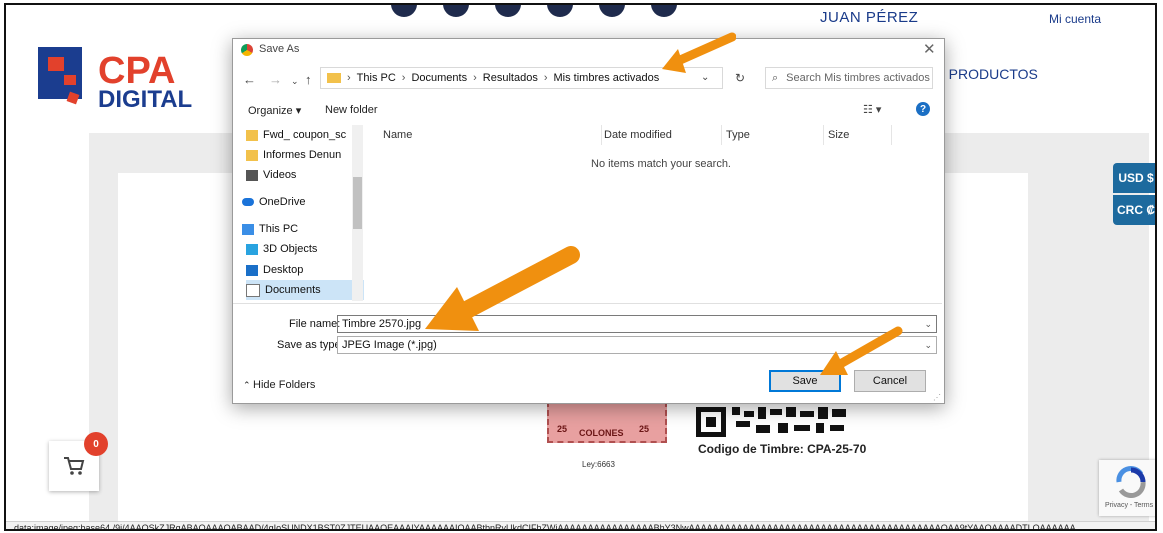 The width and height of the screenshot is (1163, 533). I want to click on cube-icon, so click(252, 249).